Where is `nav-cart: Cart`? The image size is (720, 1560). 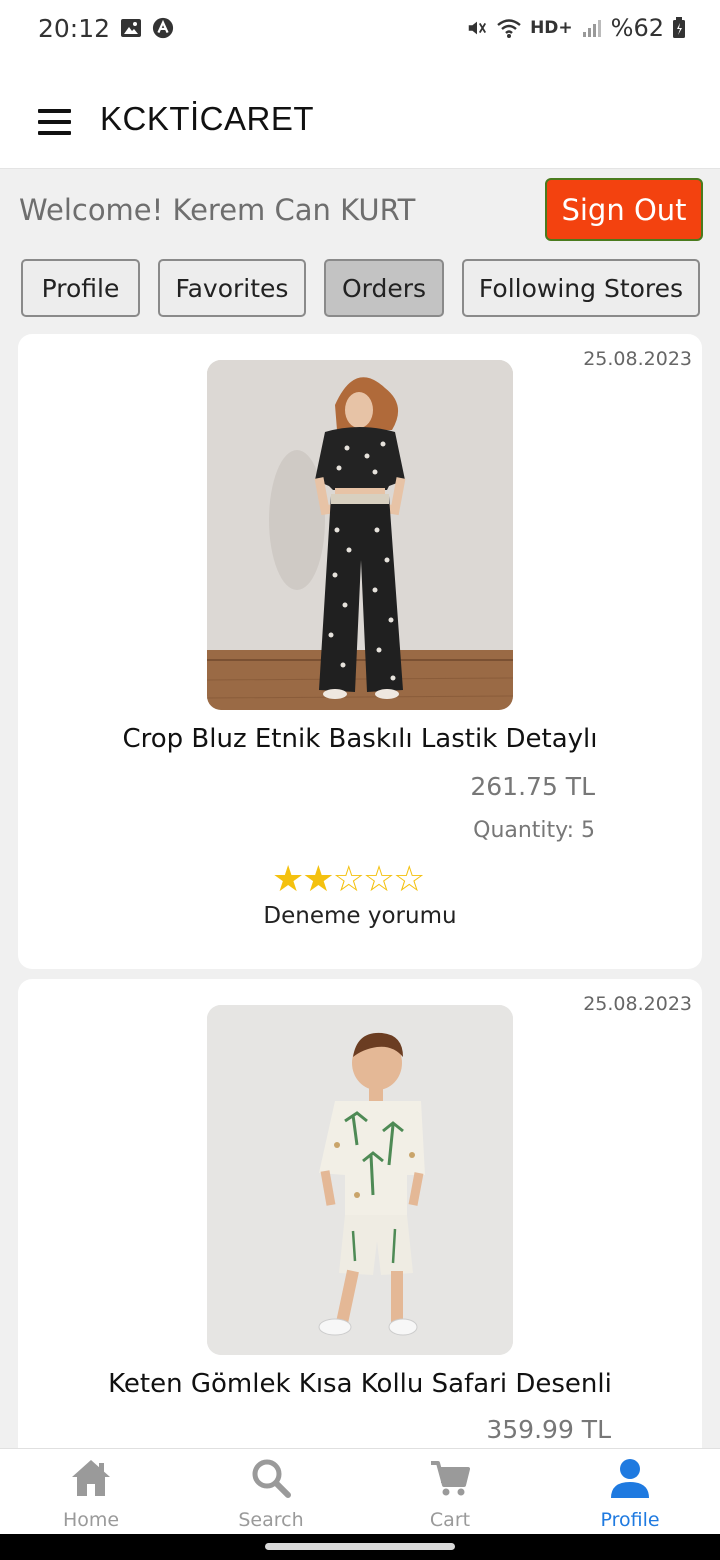 nav-cart: Cart is located at coordinates (450, 1492).